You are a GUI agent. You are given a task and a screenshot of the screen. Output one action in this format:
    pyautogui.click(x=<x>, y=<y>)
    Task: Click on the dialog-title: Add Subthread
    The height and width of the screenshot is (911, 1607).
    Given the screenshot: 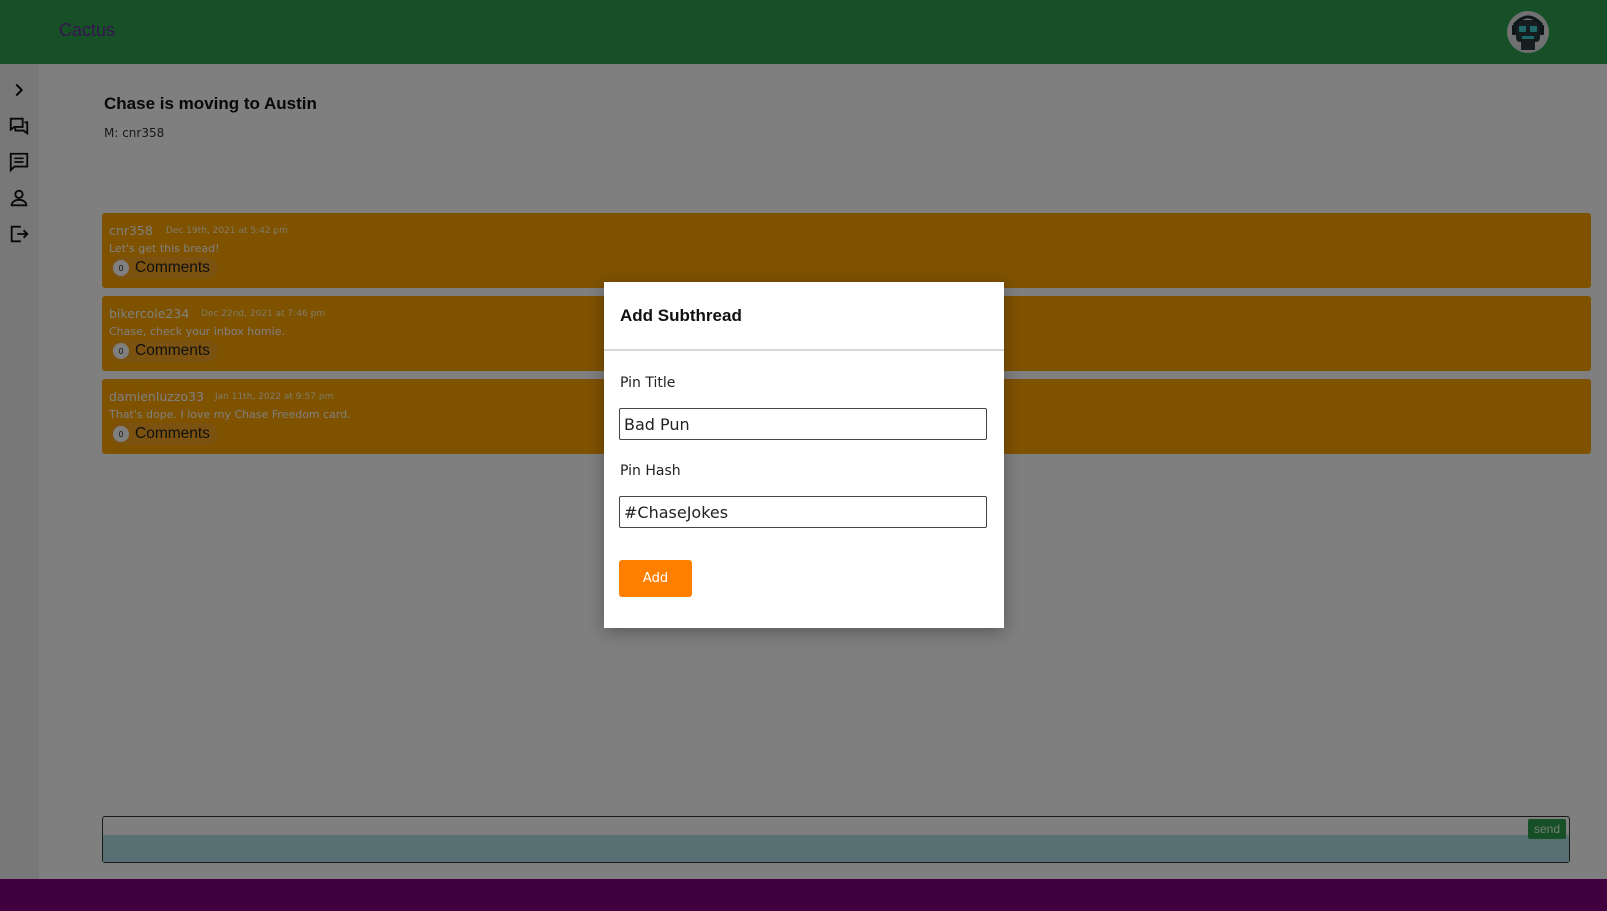 What is the action you would take?
    pyautogui.click(x=681, y=315)
    